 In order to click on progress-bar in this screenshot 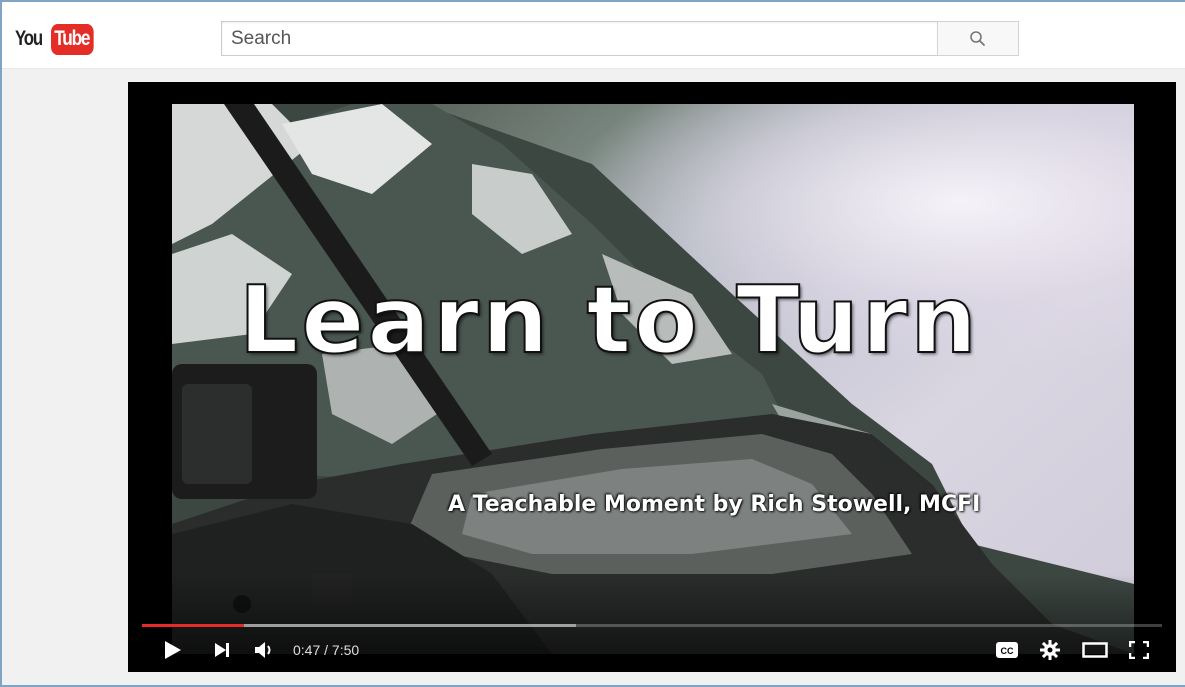, I will do `click(652, 625)`.